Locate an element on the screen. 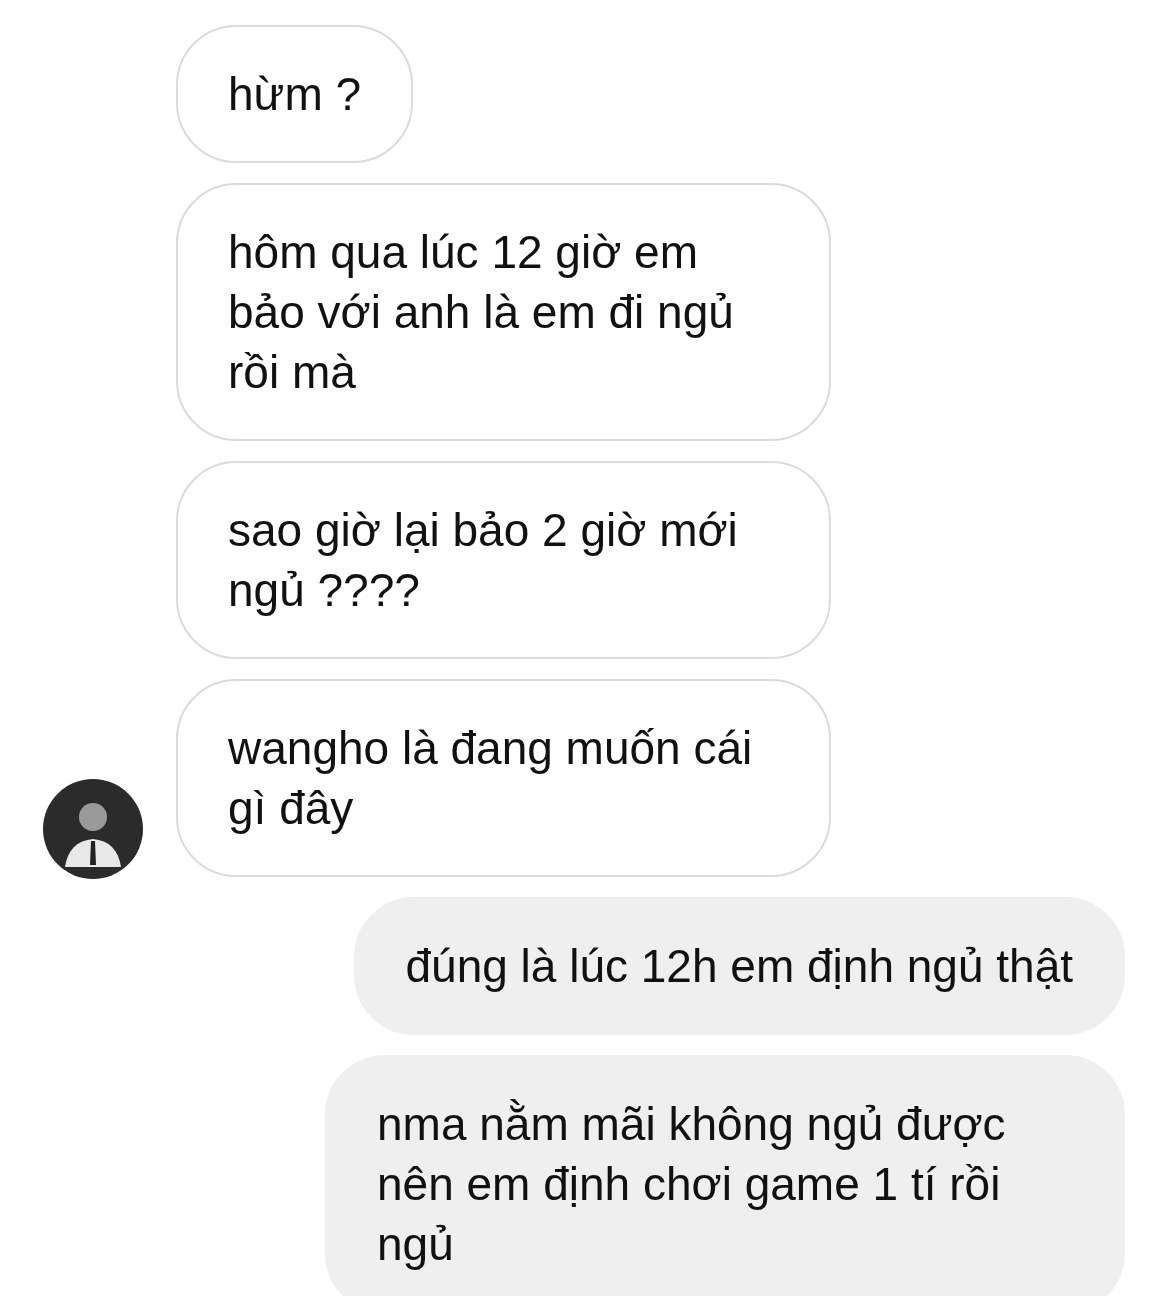  received-message: hôm qua lúc 12 giờ em bảo với anh là em đi ngủ rồi mà is located at coordinates (503, 312).